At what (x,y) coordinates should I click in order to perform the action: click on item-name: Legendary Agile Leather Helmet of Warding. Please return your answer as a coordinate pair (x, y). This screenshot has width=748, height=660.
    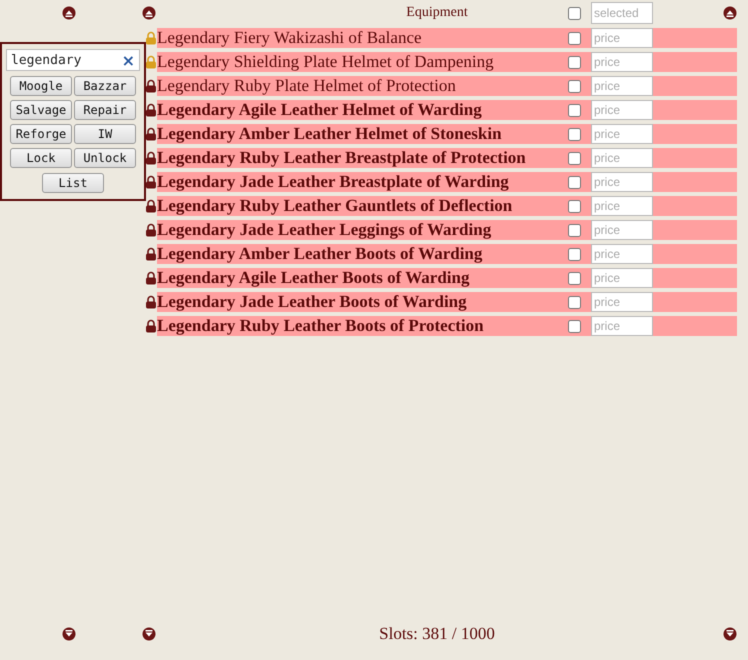
    Looking at the image, I should click on (319, 110).